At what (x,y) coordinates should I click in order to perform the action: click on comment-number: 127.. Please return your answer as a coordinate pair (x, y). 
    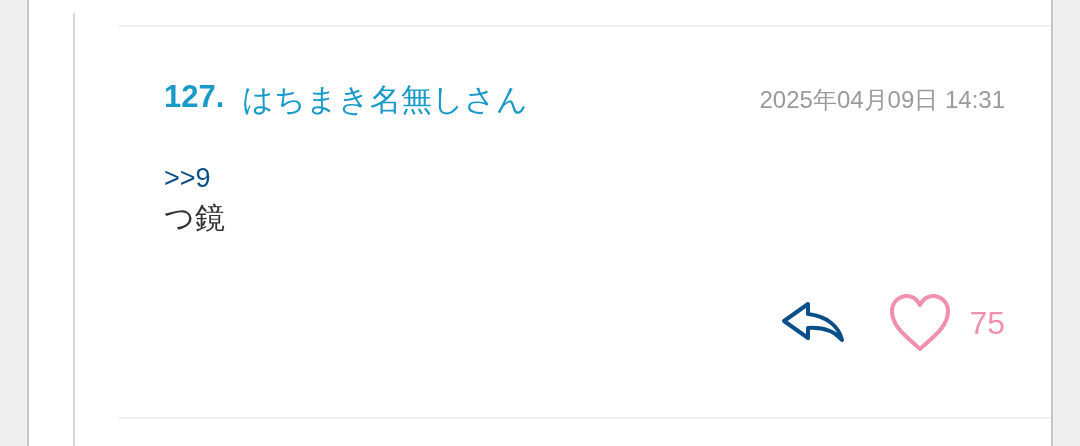
    Looking at the image, I should click on (194, 97).